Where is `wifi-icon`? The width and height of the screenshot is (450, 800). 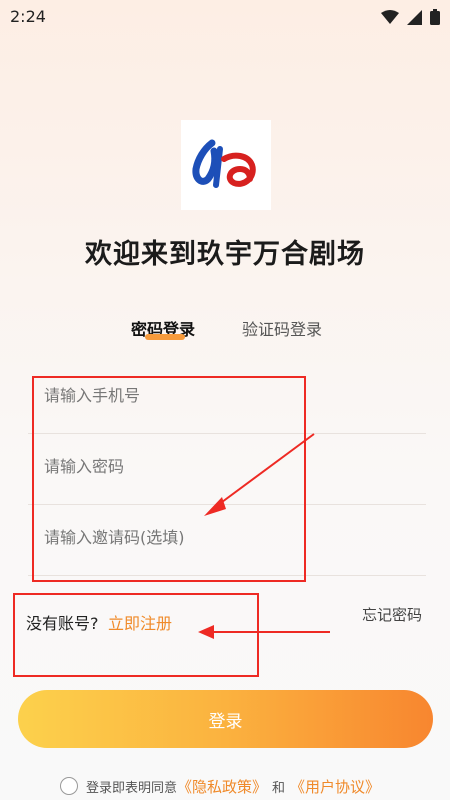
wifi-icon is located at coordinates (390, 17).